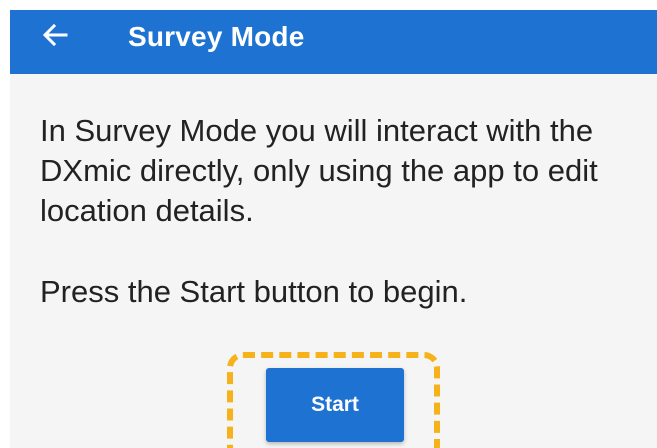 The height and width of the screenshot is (448, 657). What do you see at coordinates (216, 36) in the screenshot?
I see `page-title: Survey Mode` at bounding box center [216, 36].